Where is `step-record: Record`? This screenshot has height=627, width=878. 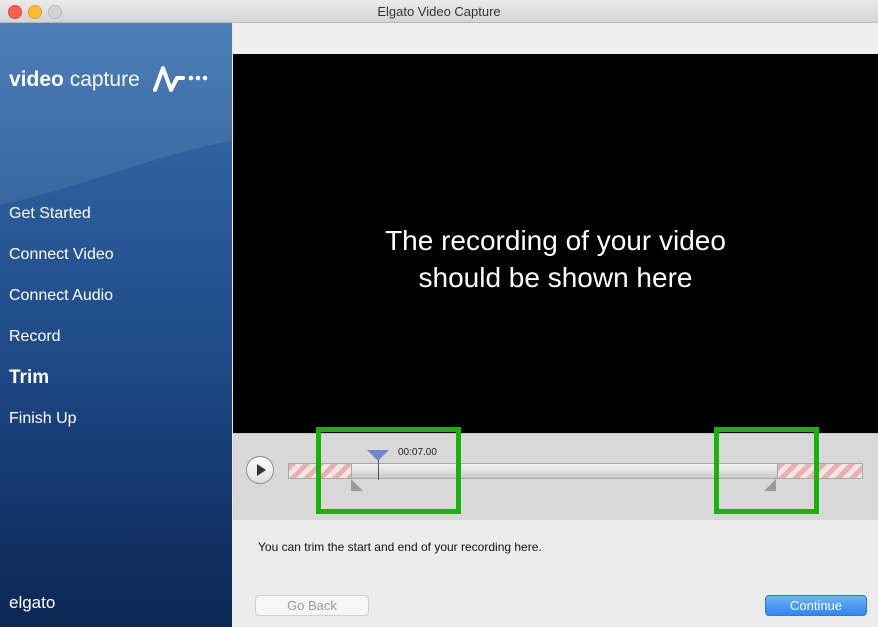
step-record: Record is located at coordinates (35, 336).